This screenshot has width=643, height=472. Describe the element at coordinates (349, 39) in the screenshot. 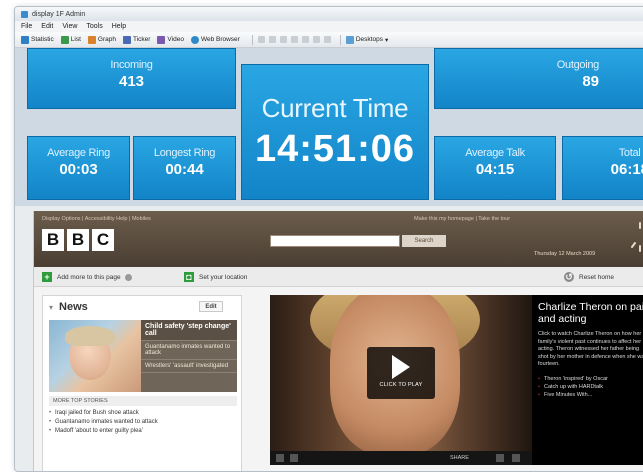

I see `desktop-icon` at that location.